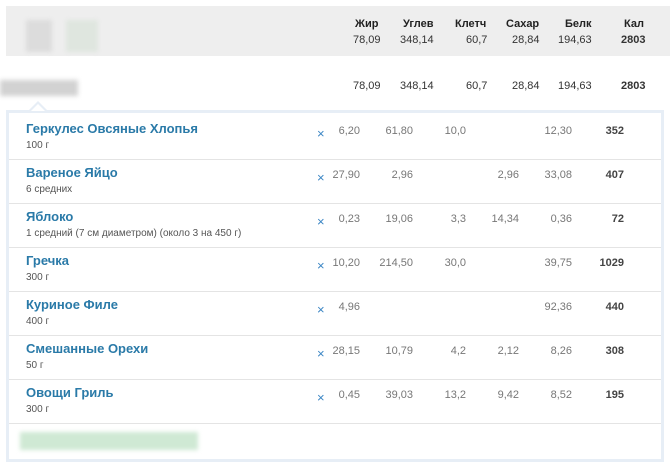 Image resolution: width=671 pixels, height=472 pixels. Describe the element at coordinates (526, 86) in the screenshot. I see `meal-sugar: 28,84` at that location.